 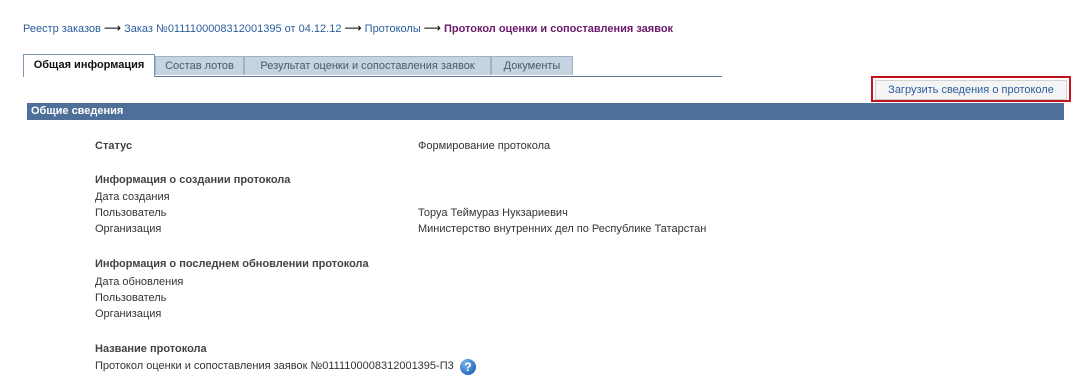 What do you see at coordinates (132, 197) in the screenshot?
I see `created-date-label: Дата создания` at bounding box center [132, 197].